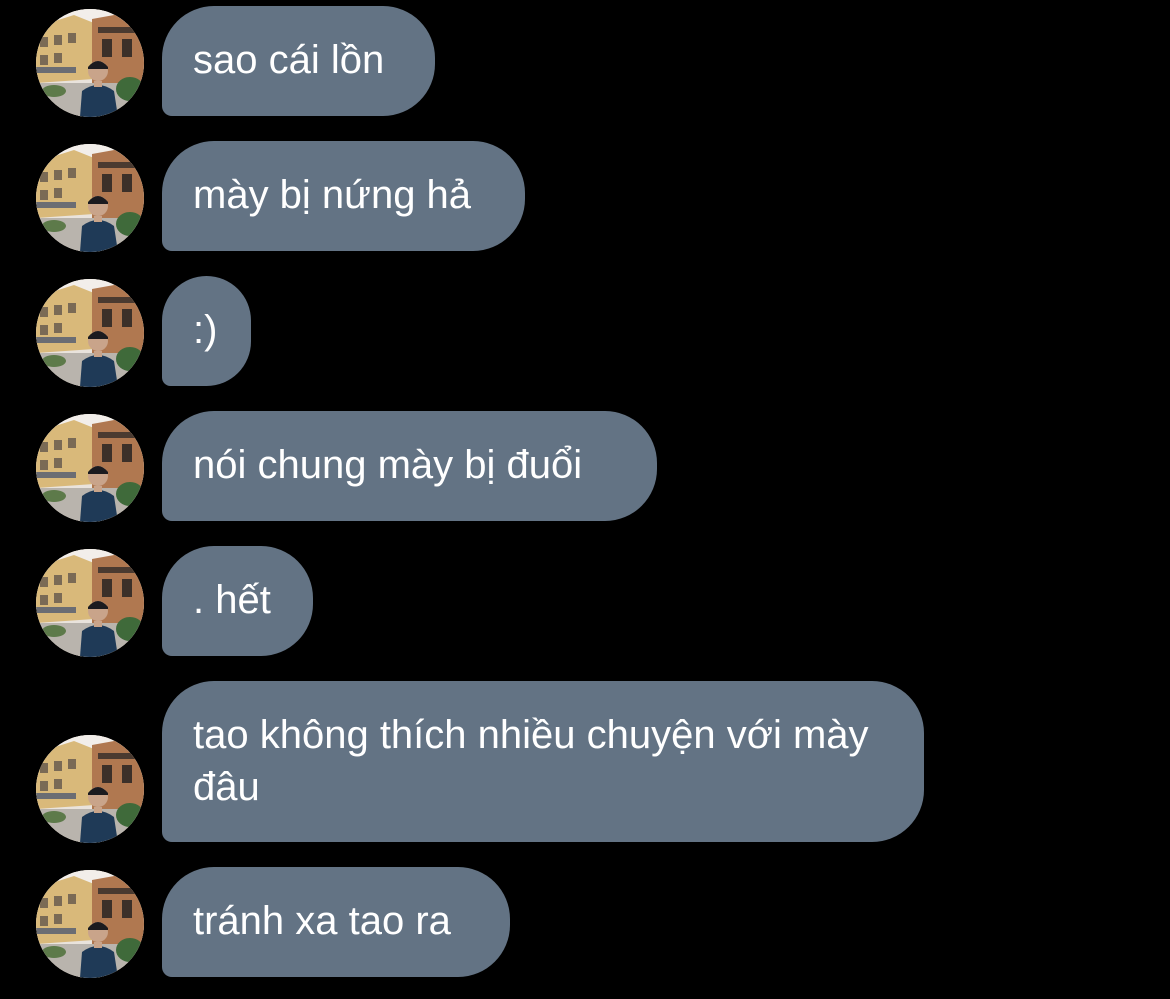 The width and height of the screenshot is (1170, 999). I want to click on message-bubble: nói chung mày bị đuổi, so click(409, 466).